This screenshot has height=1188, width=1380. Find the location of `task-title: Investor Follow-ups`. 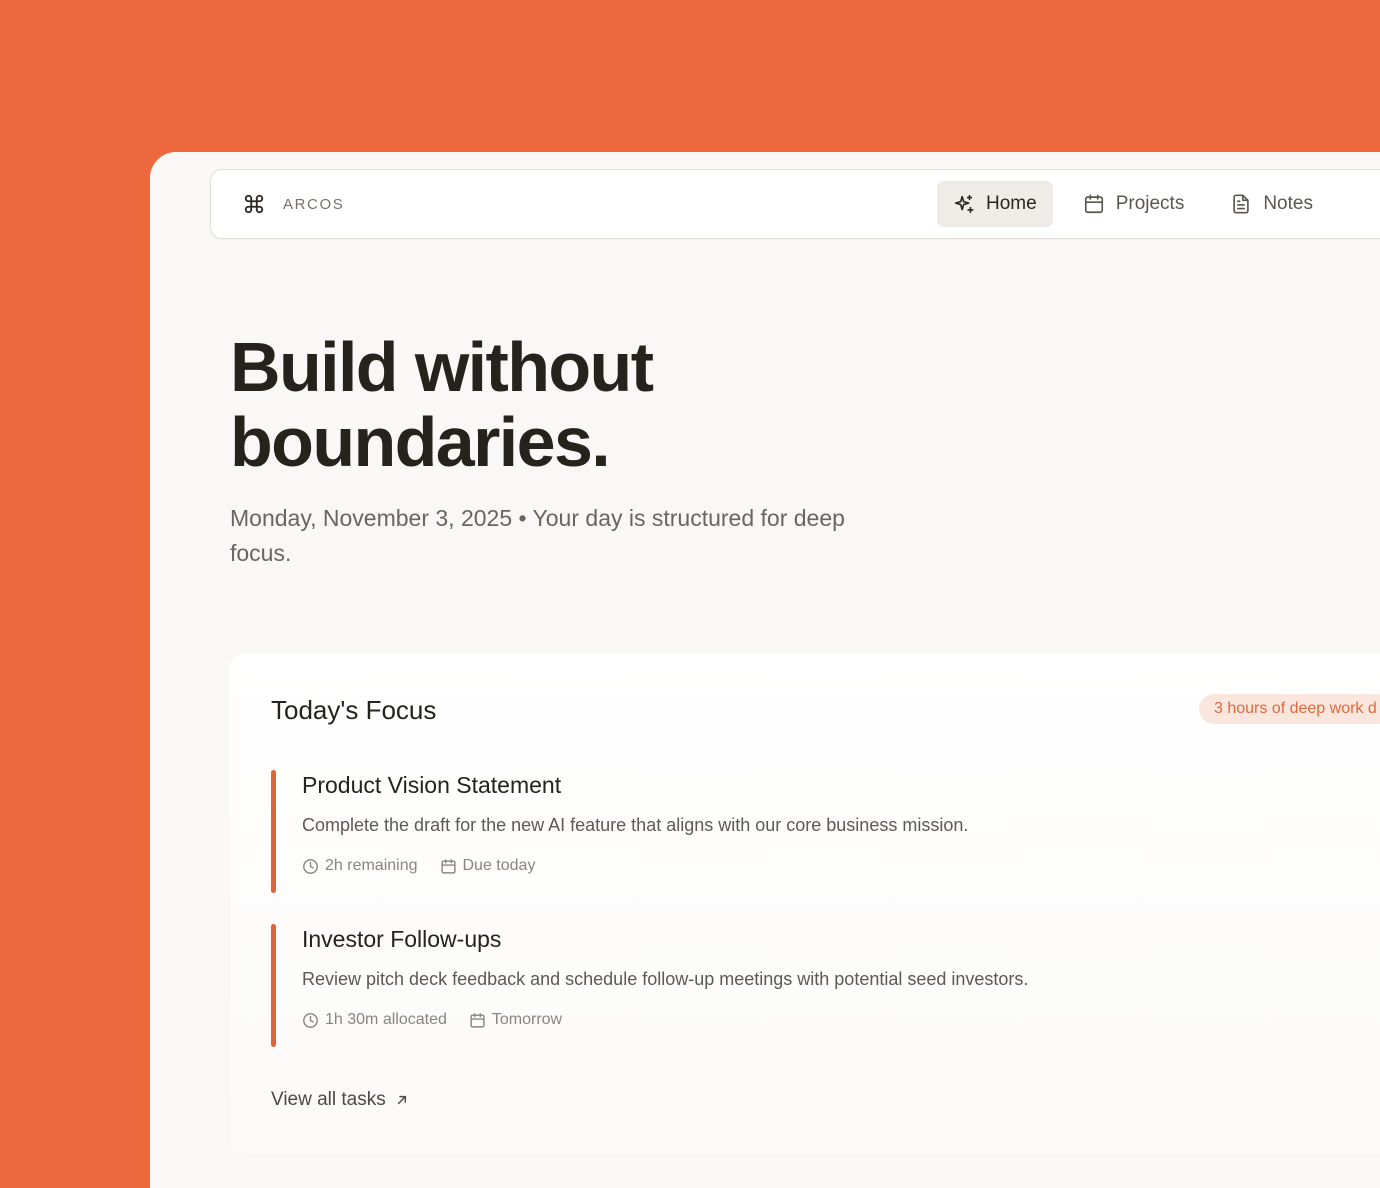

task-title: Investor Follow-ups is located at coordinates (402, 939).